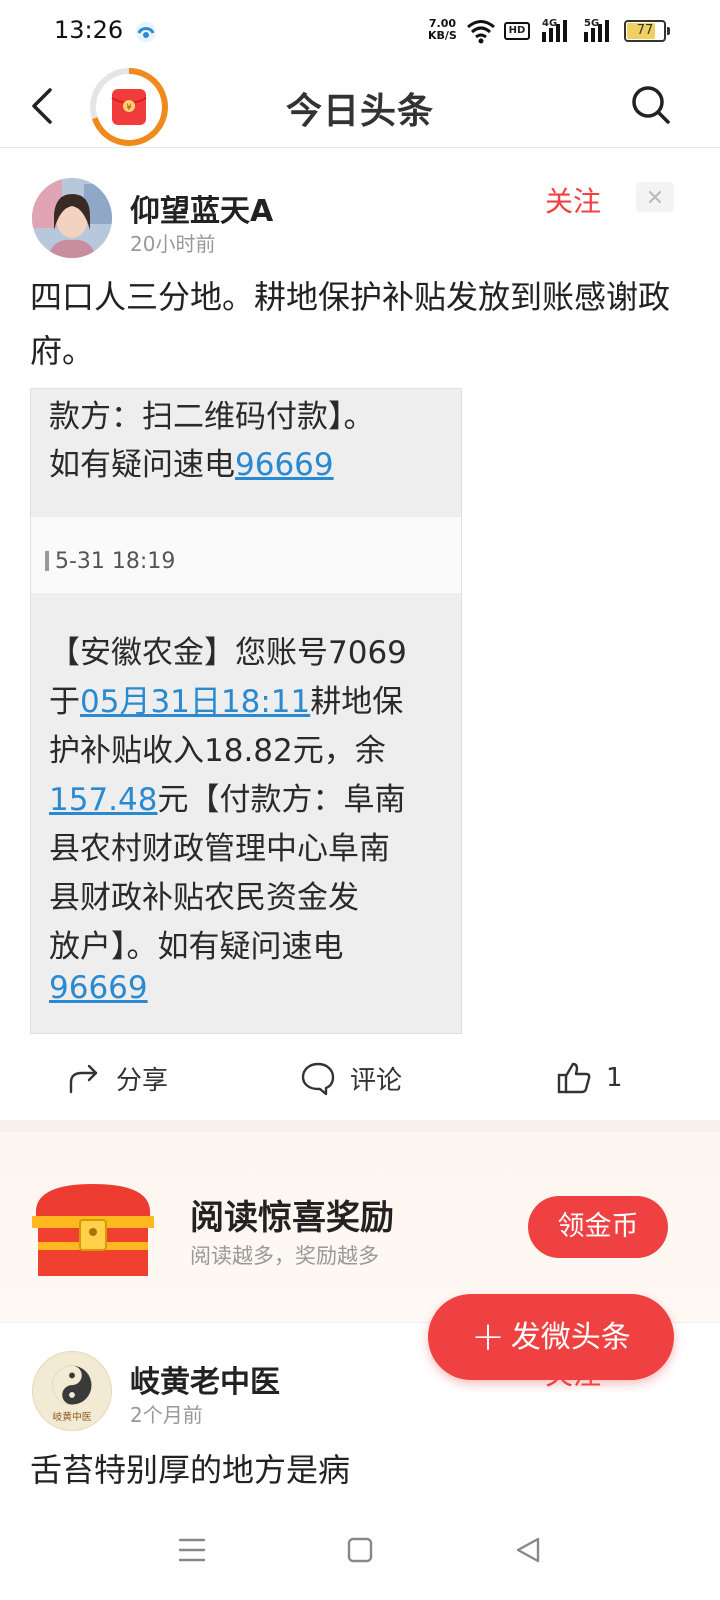 This screenshot has width=720, height=1600. What do you see at coordinates (196, 947) in the screenshot?
I see `sms-text-line: 放户】。如有疑问速电` at bounding box center [196, 947].